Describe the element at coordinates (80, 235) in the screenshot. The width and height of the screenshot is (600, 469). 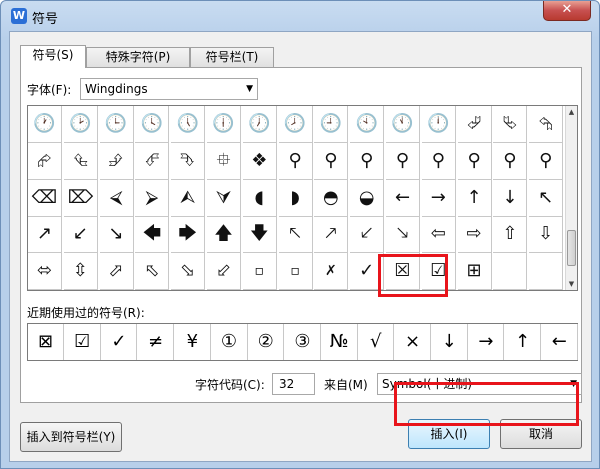
I see `symbol-cell: ↙` at that location.